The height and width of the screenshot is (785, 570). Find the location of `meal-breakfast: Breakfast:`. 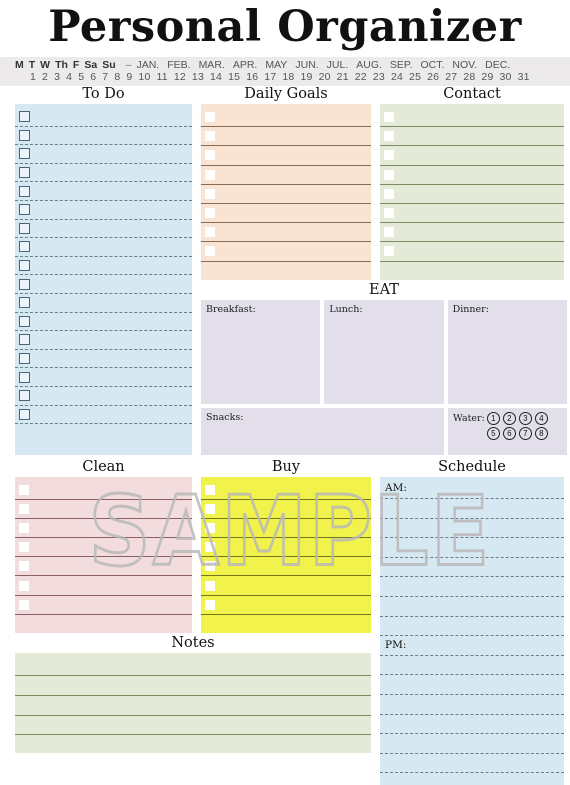

meal-breakfast: Breakfast: is located at coordinates (260, 352).